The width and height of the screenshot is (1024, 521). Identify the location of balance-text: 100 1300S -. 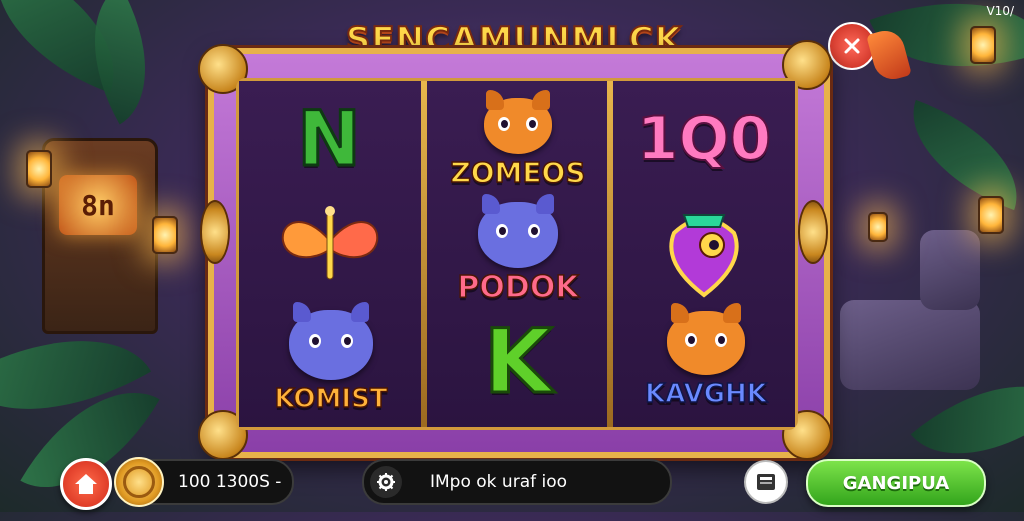
(230, 482).